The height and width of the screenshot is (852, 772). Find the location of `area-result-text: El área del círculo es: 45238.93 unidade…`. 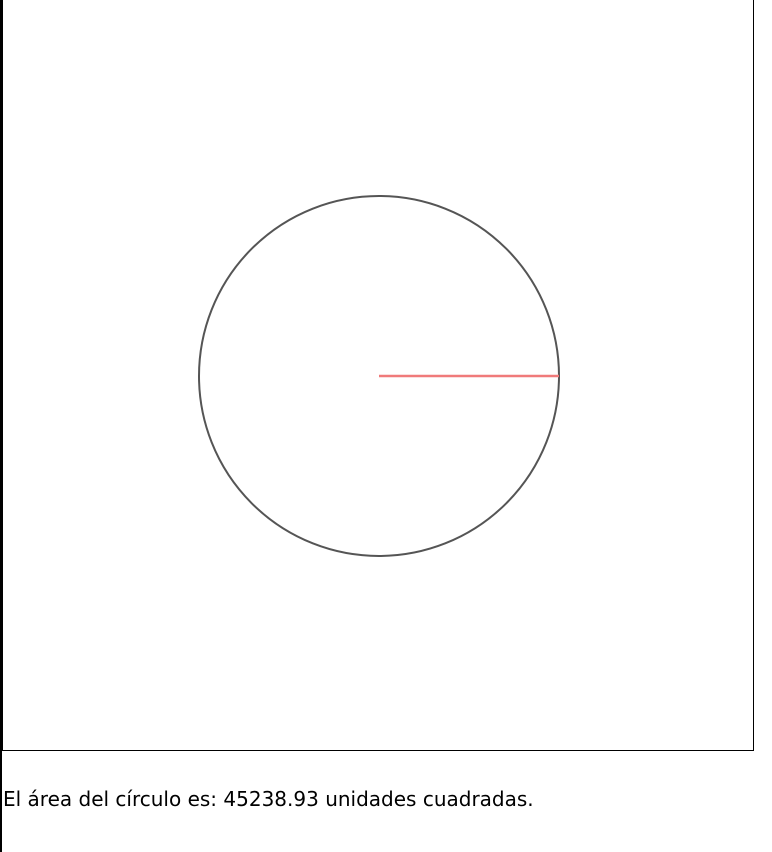

area-result-text: El área del círculo es: 45238.93 unidade… is located at coordinates (268, 799).